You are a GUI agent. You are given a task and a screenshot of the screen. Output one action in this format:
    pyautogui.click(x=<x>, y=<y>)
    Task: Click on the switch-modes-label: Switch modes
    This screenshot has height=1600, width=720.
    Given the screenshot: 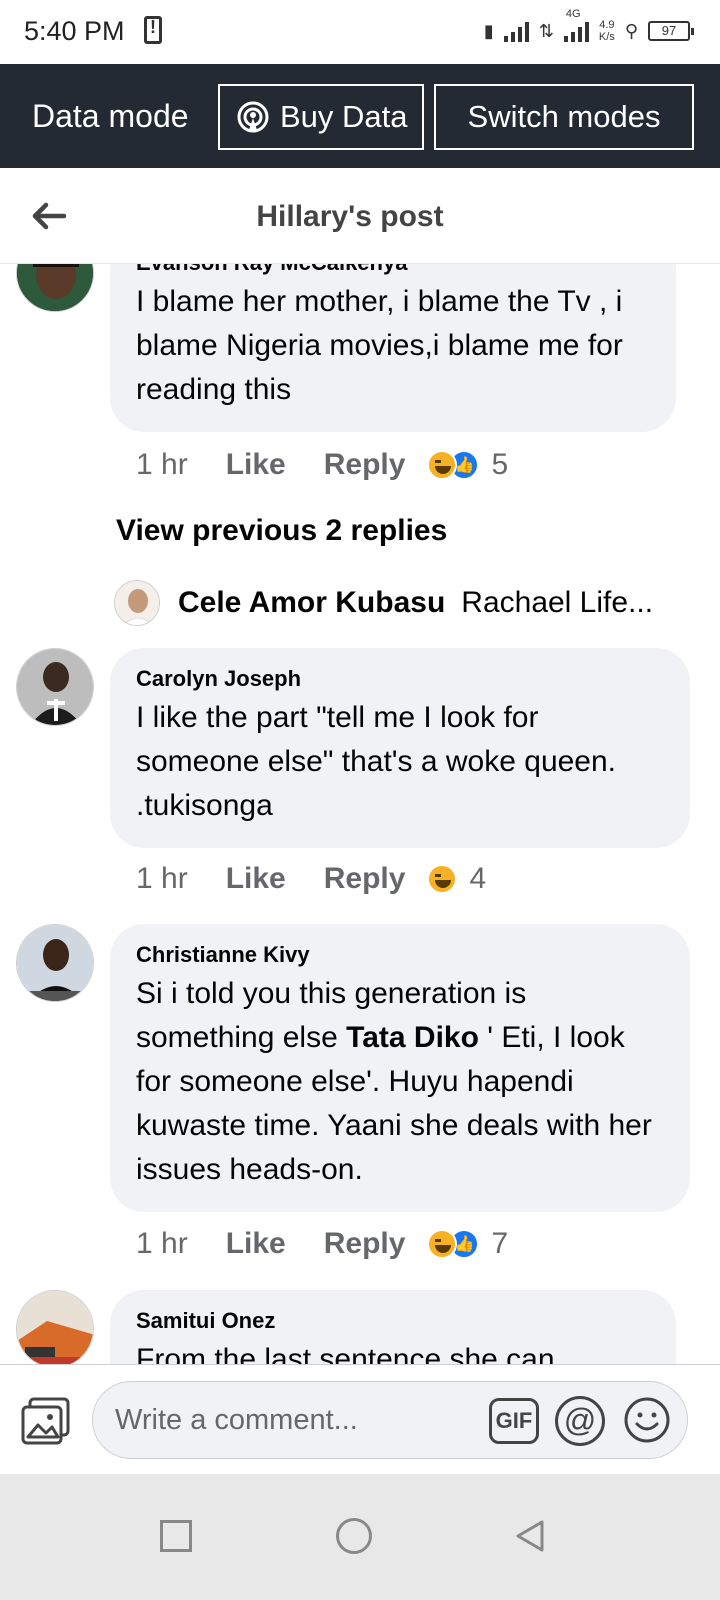 What is the action you would take?
    pyautogui.click(x=564, y=116)
    